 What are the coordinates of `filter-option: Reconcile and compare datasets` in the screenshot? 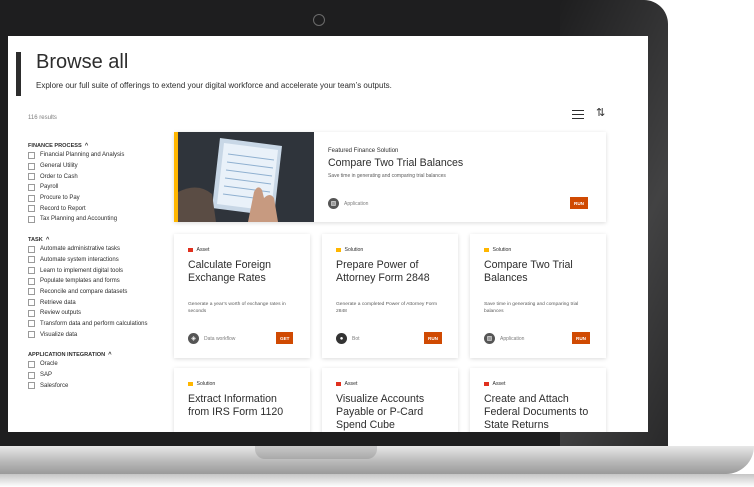 It's located at (99, 292).